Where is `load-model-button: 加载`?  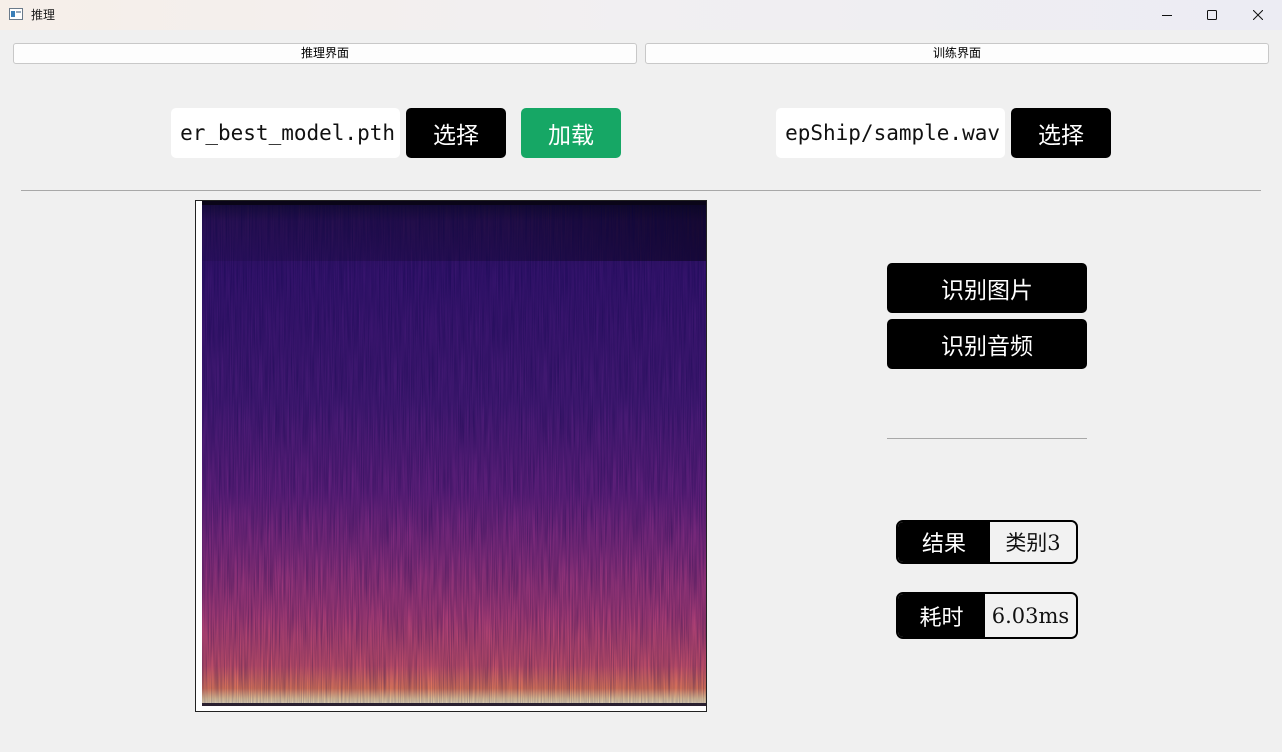
load-model-button: 加载 is located at coordinates (571, 133).